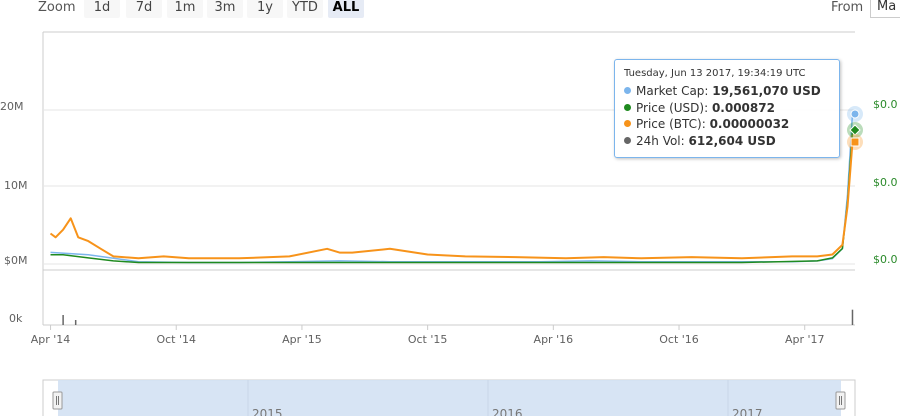 This screenshot has width=900, height=416. I want to click on x-tick-label: Oct '16, so click(679, 339).